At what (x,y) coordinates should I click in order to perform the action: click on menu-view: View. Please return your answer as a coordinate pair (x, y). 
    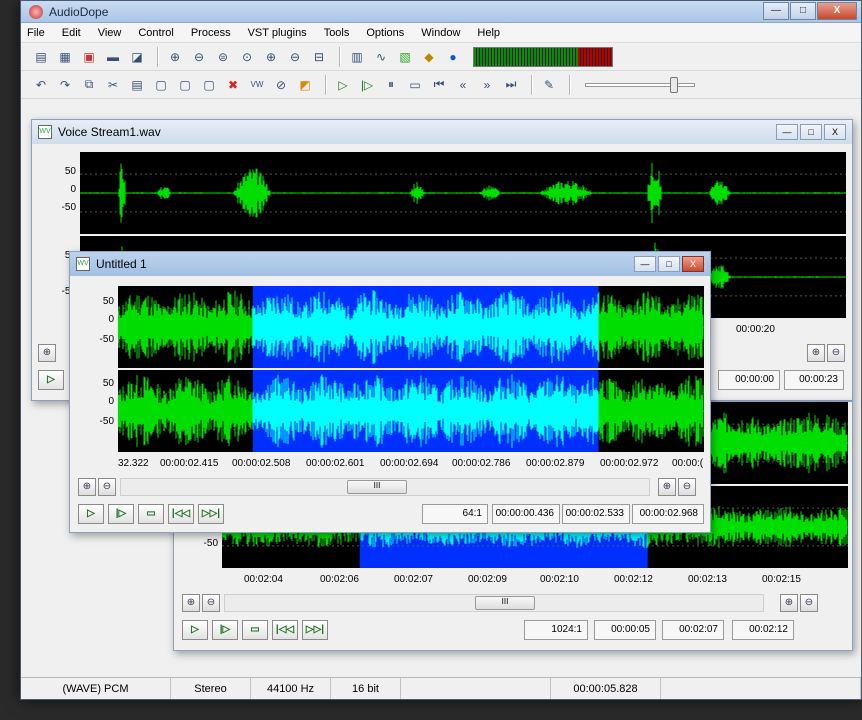
    Looking at the image, I should click on (110, 33).